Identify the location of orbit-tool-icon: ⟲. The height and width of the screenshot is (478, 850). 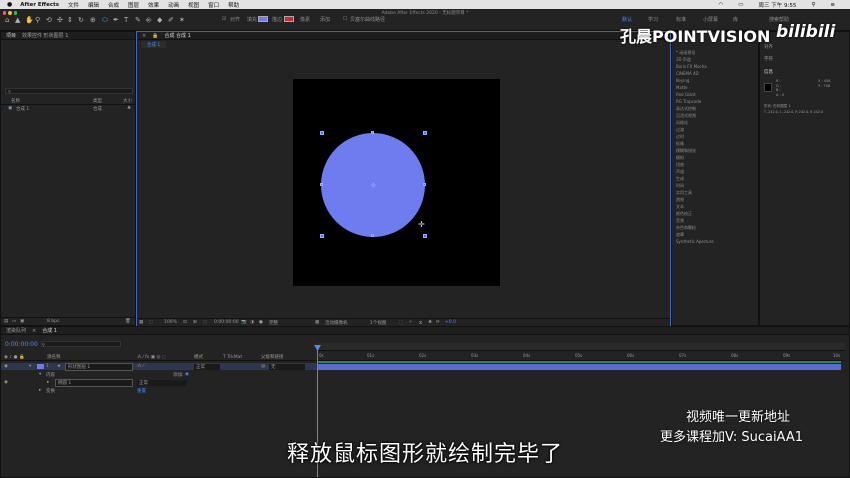
(49, 20).